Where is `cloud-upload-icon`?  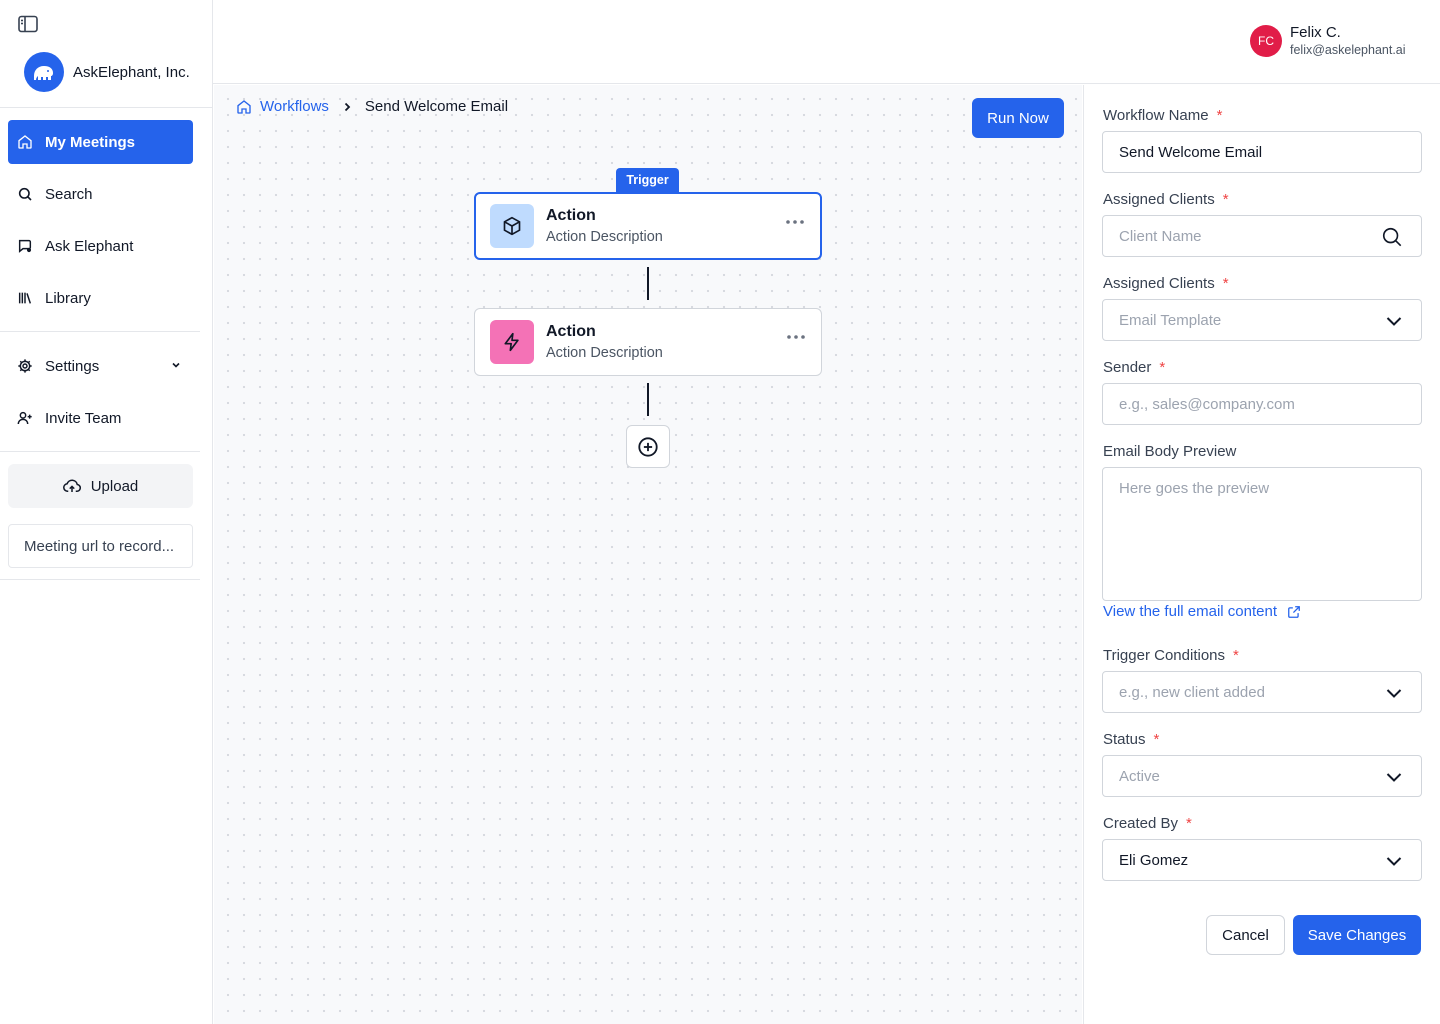
cloud-upload-icon is located at coordinates (71, 485).